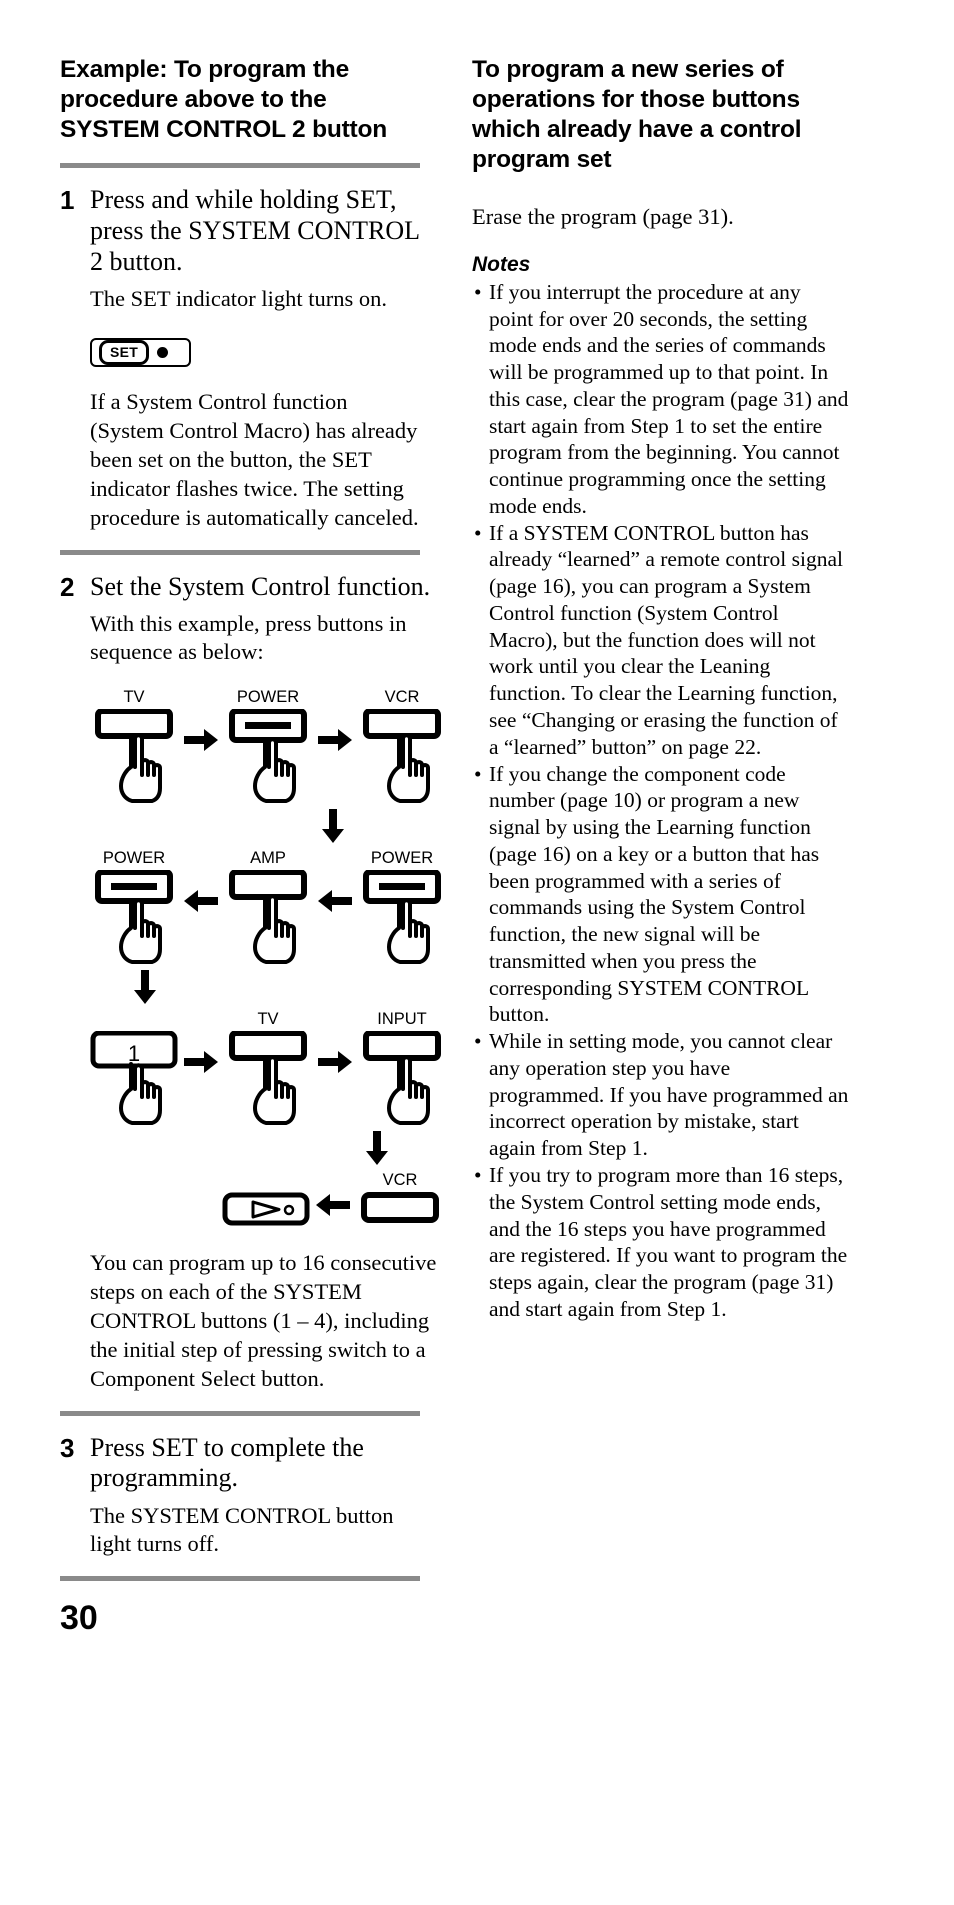 This screenshot has width=954, height=1905. I want to click on set-indicator-graphic: SET, so click(140, 352).